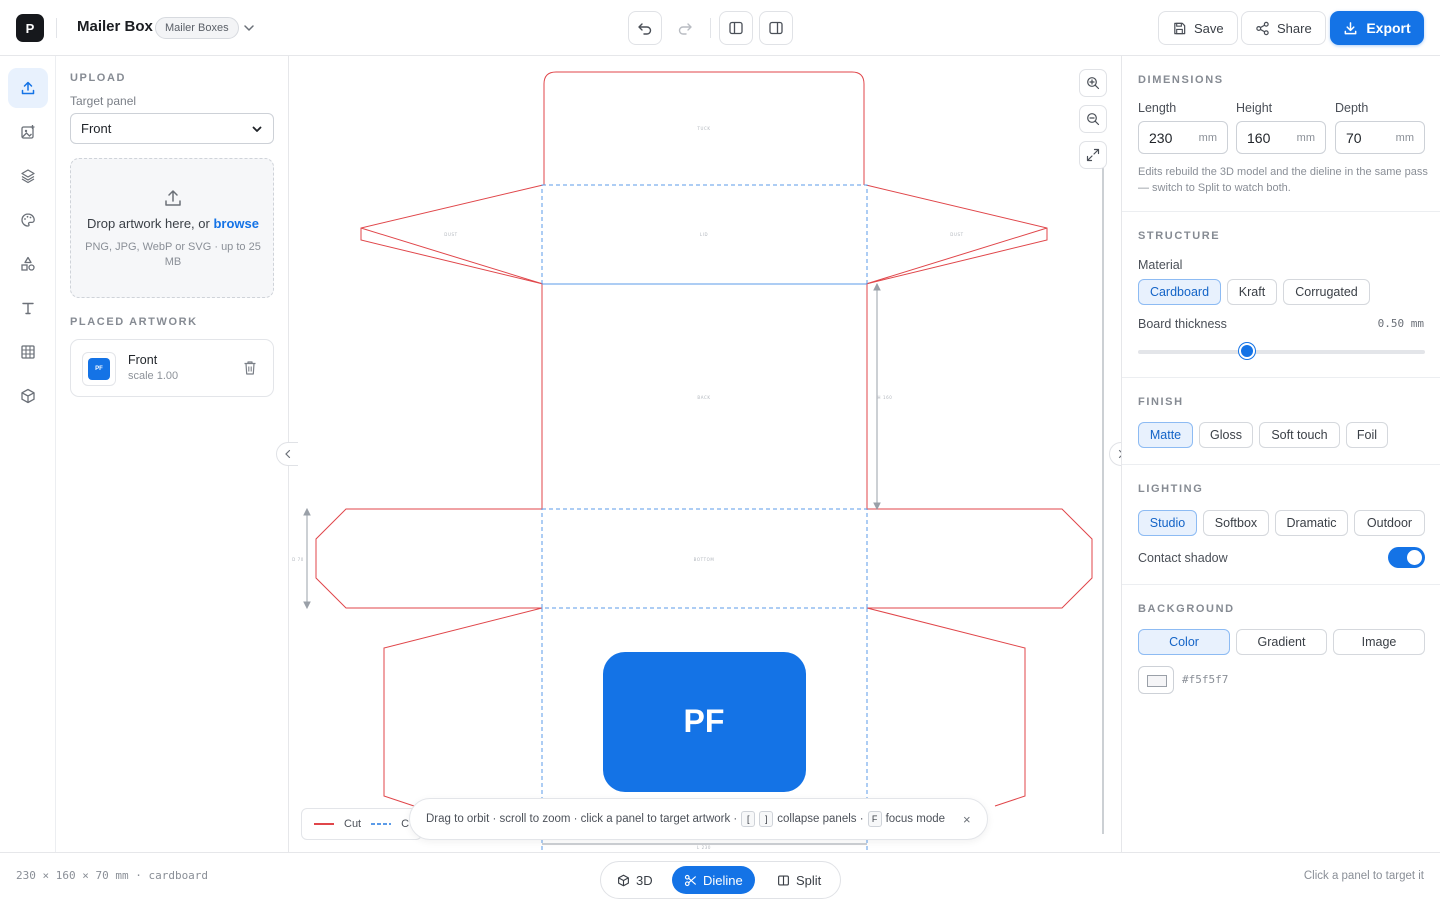  I want to click on rail-grid, so click(28, 352).